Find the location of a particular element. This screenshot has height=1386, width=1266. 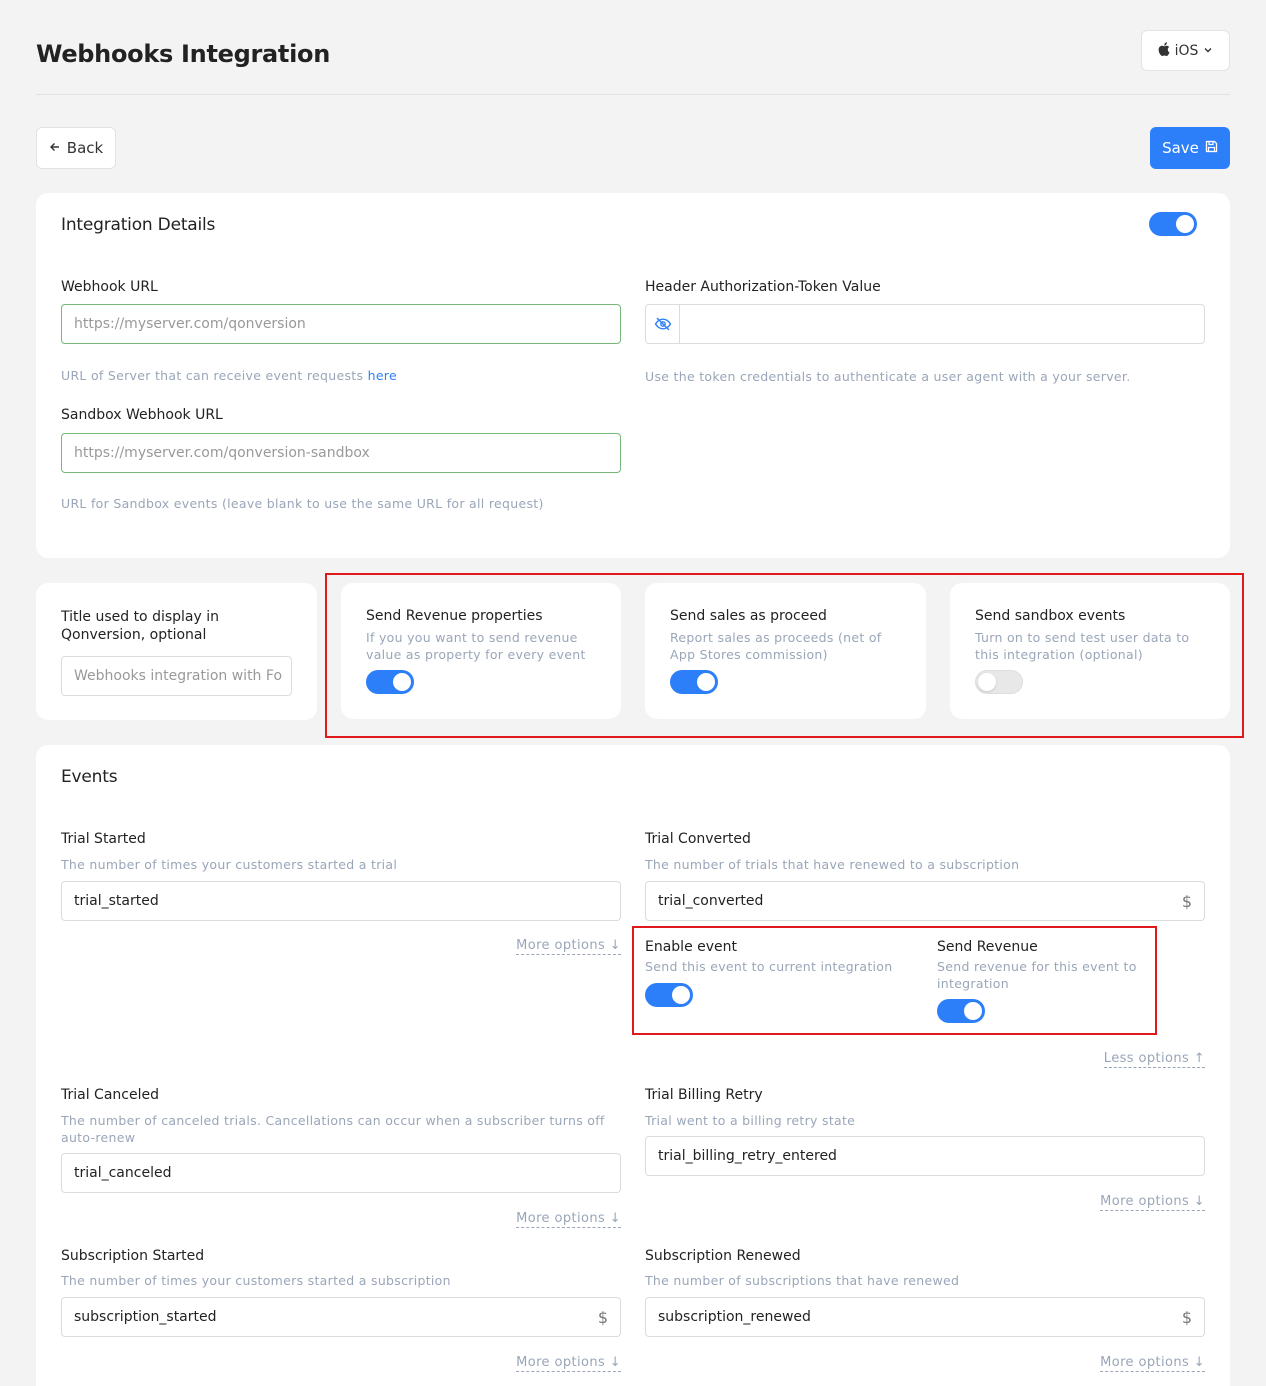

subscription-started-more-options: More options ↓ is located at coordinates (568, 1361).